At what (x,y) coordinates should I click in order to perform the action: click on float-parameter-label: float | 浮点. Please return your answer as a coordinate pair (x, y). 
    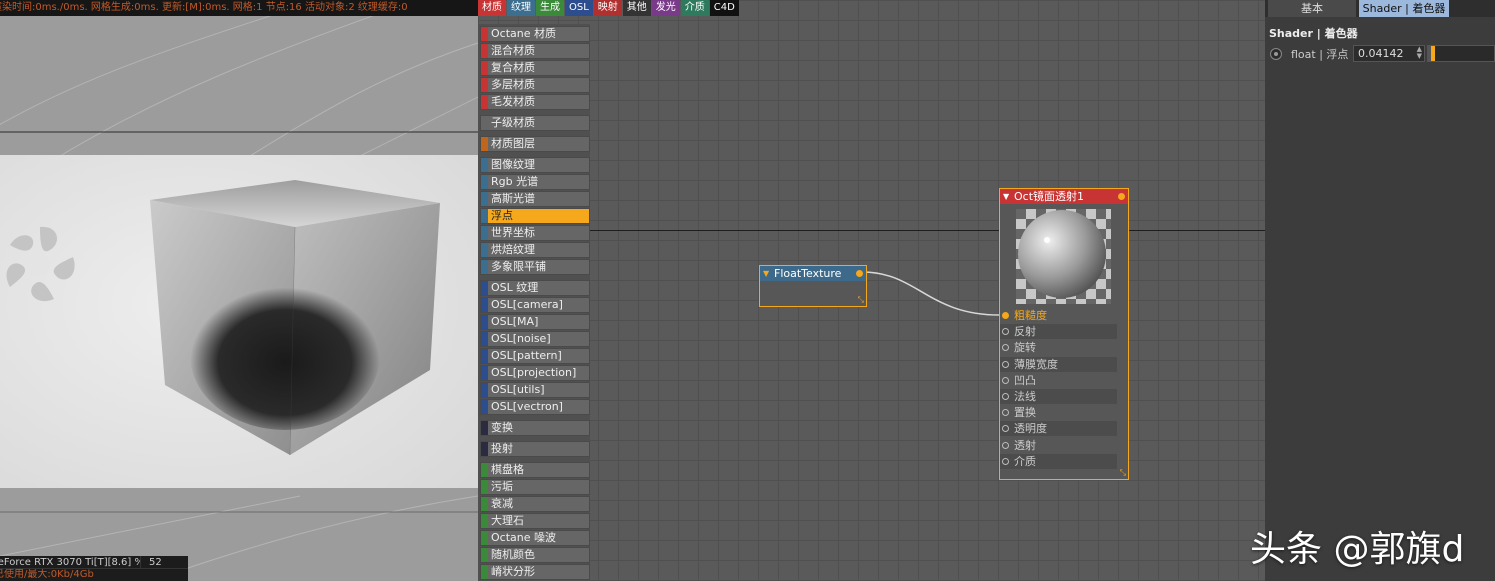
    Looking at the image, I should click on (1320, 54).